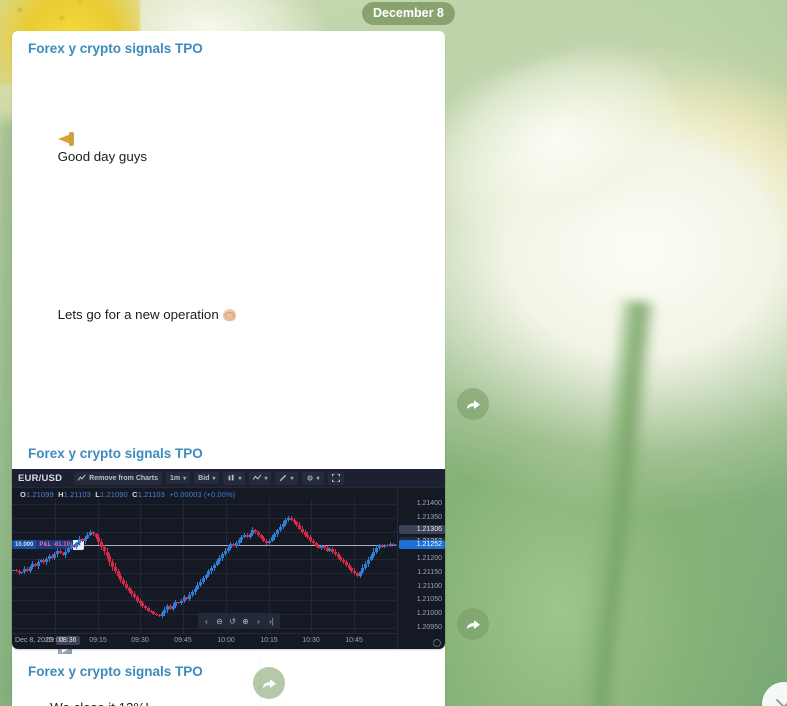  I want to click on time-axis-label: 10:30, so click(311, 640).